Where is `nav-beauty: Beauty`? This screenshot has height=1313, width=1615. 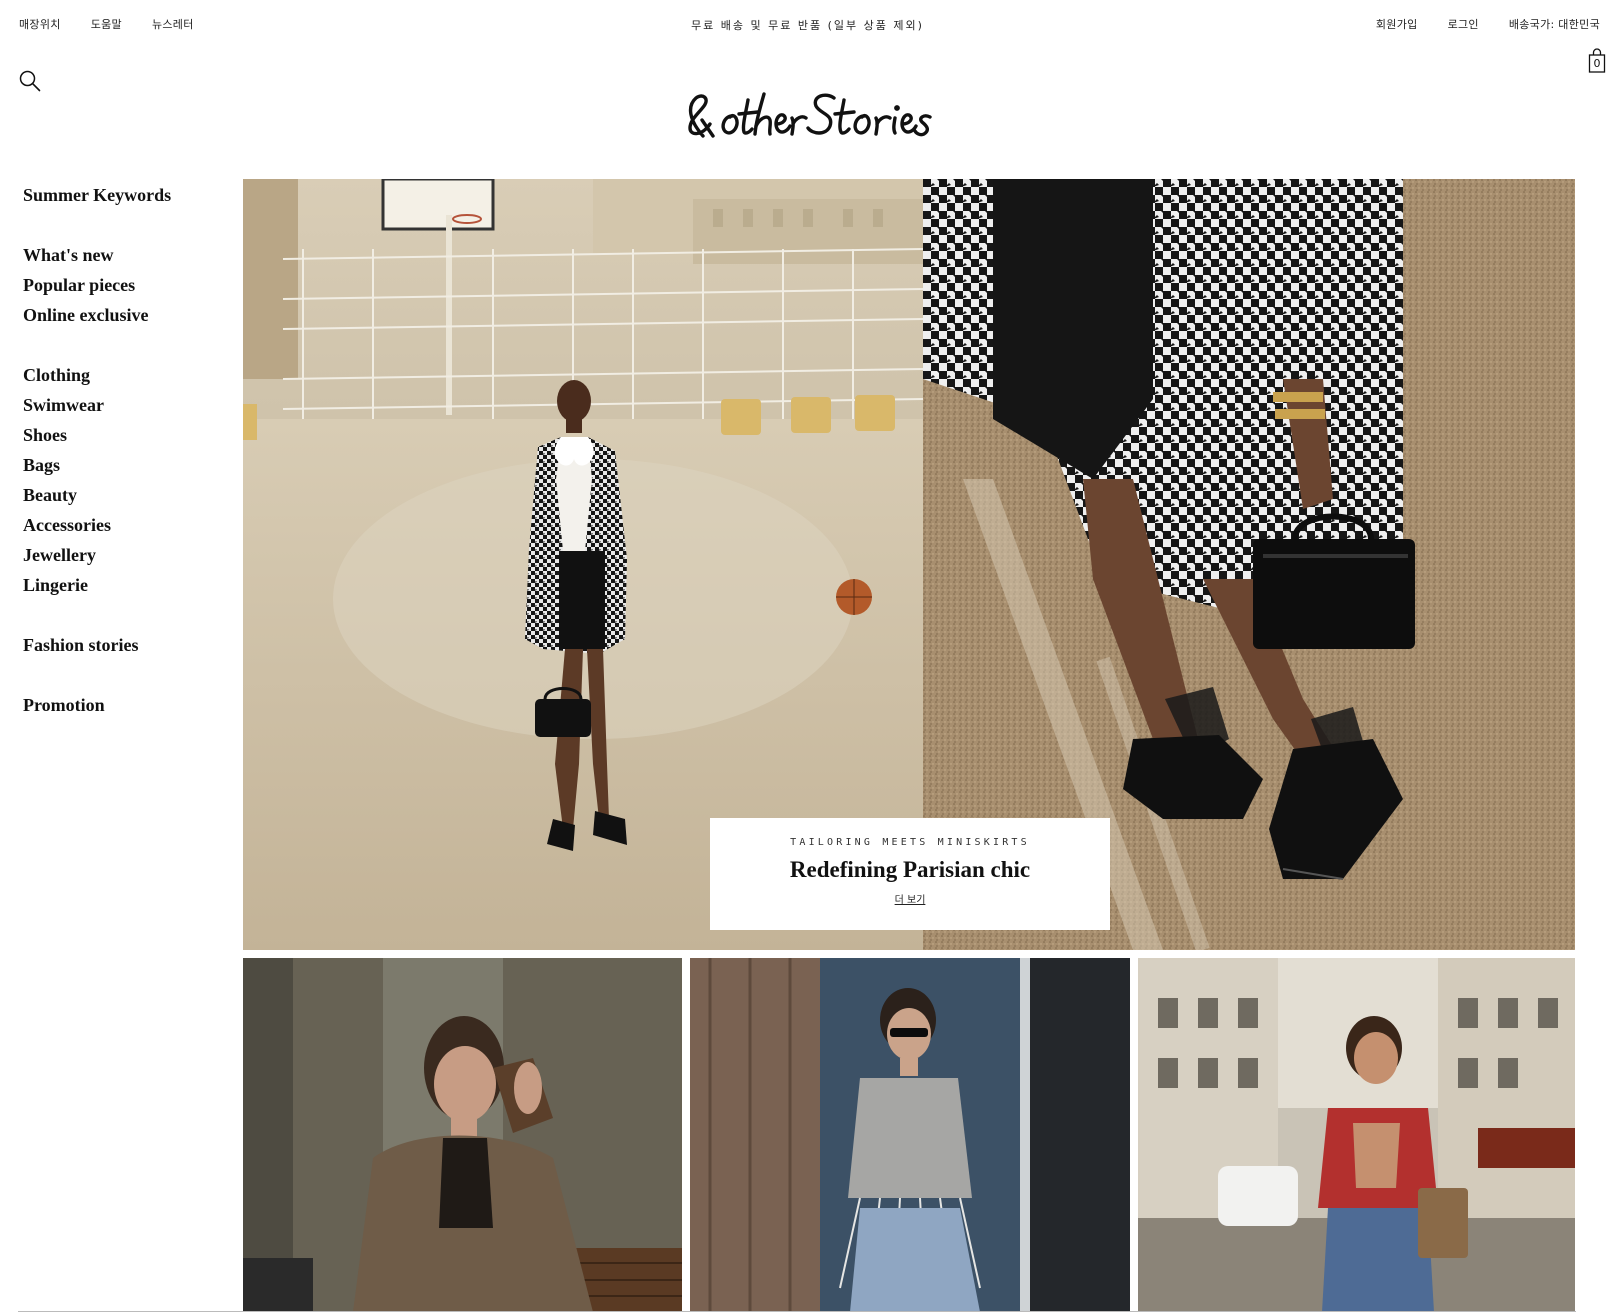 nav-beauty: Beauty is located at coordinates (128, 495).